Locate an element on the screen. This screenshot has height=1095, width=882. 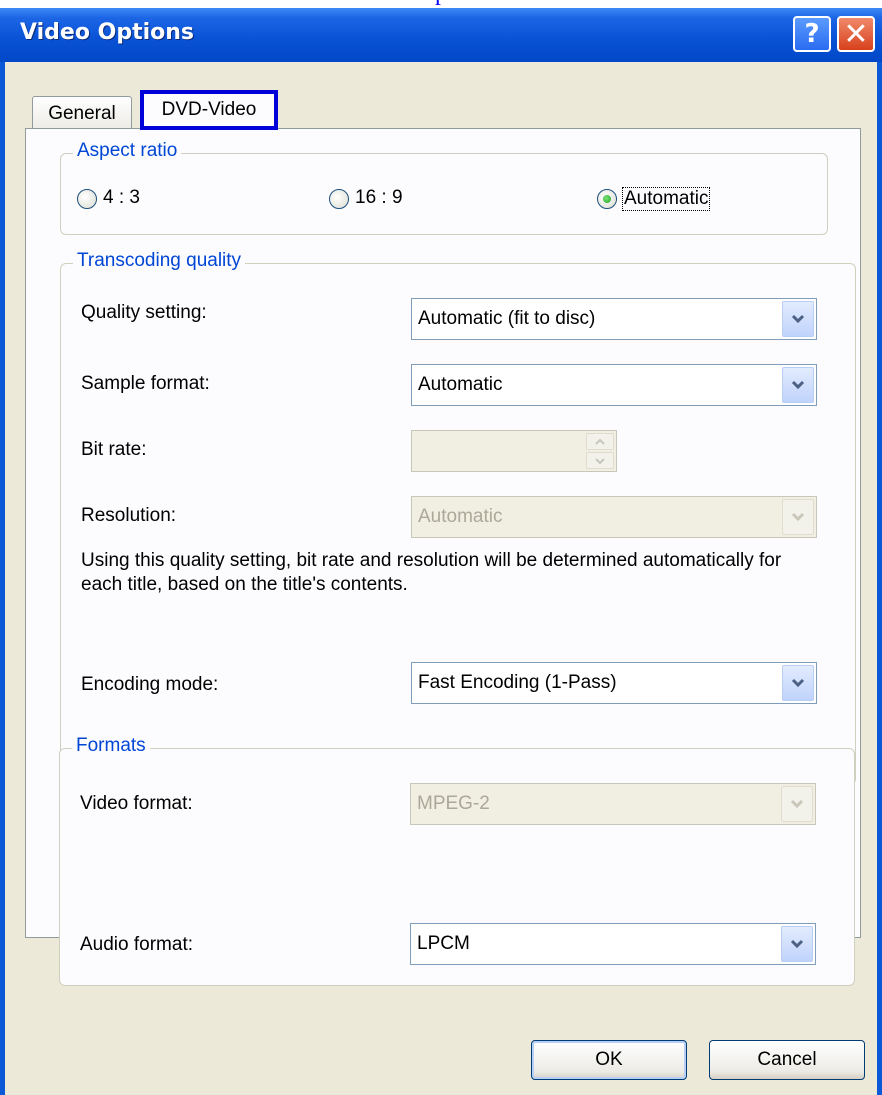
resolution-label: Resolution: is located at coordinates (129, 515).